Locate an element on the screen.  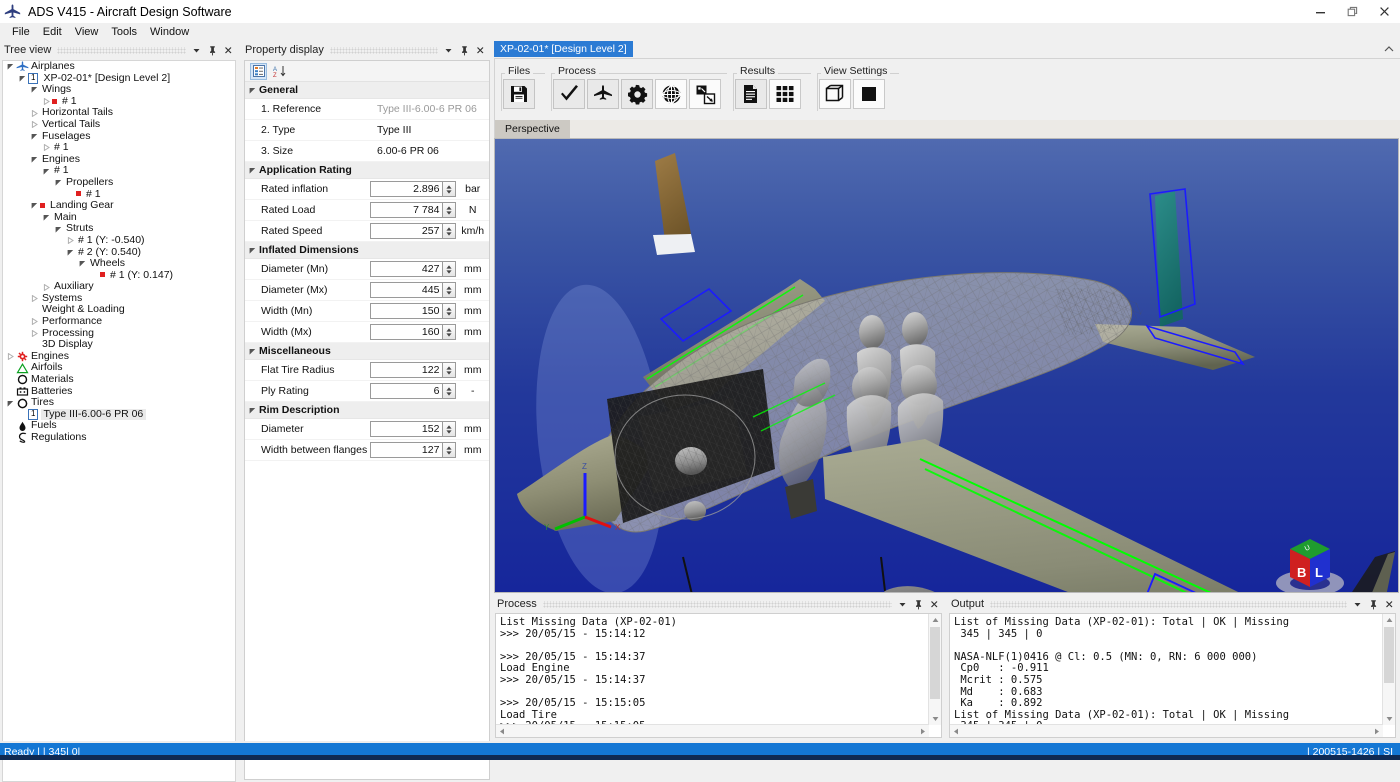
output-vertical-scrollbar is located at coordinates (1388, 669).